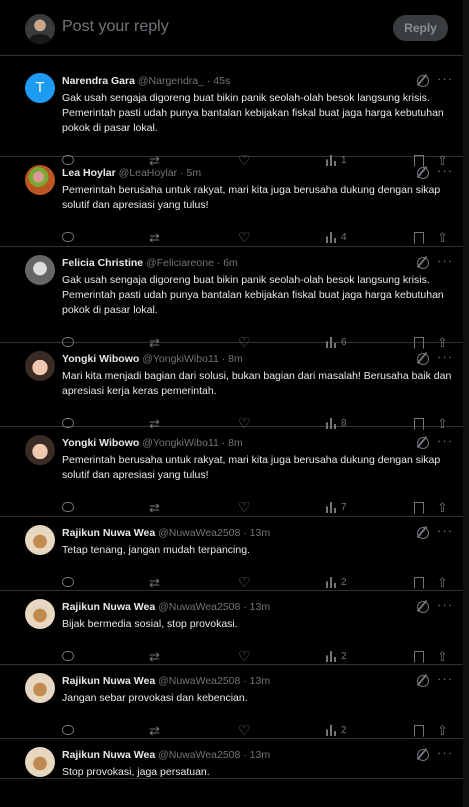 The image size is (469, 807). Describe the element at coordinates (156, 550) in the screenshot. I see `post-text: Tetap tenang, jangan mudah terpancing.` at that location.